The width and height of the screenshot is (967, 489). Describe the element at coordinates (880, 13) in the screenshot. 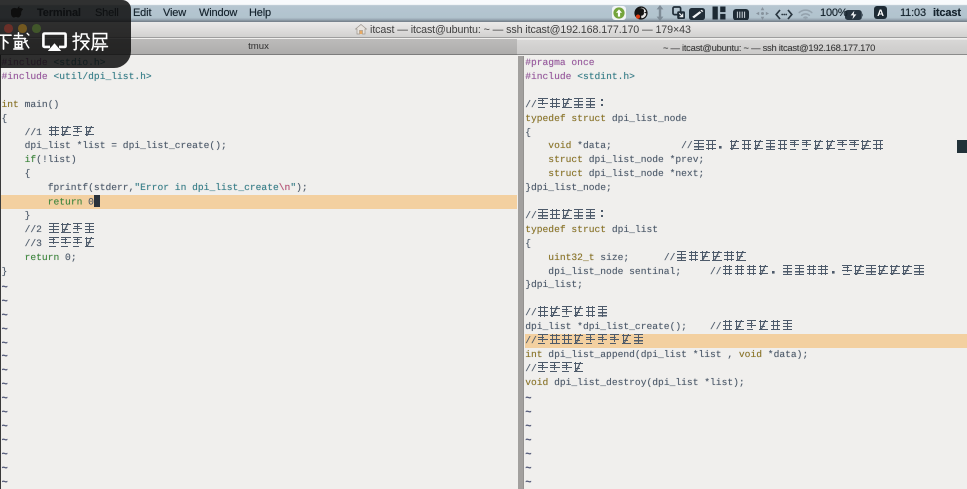

I see `svg-text: A` at that location.